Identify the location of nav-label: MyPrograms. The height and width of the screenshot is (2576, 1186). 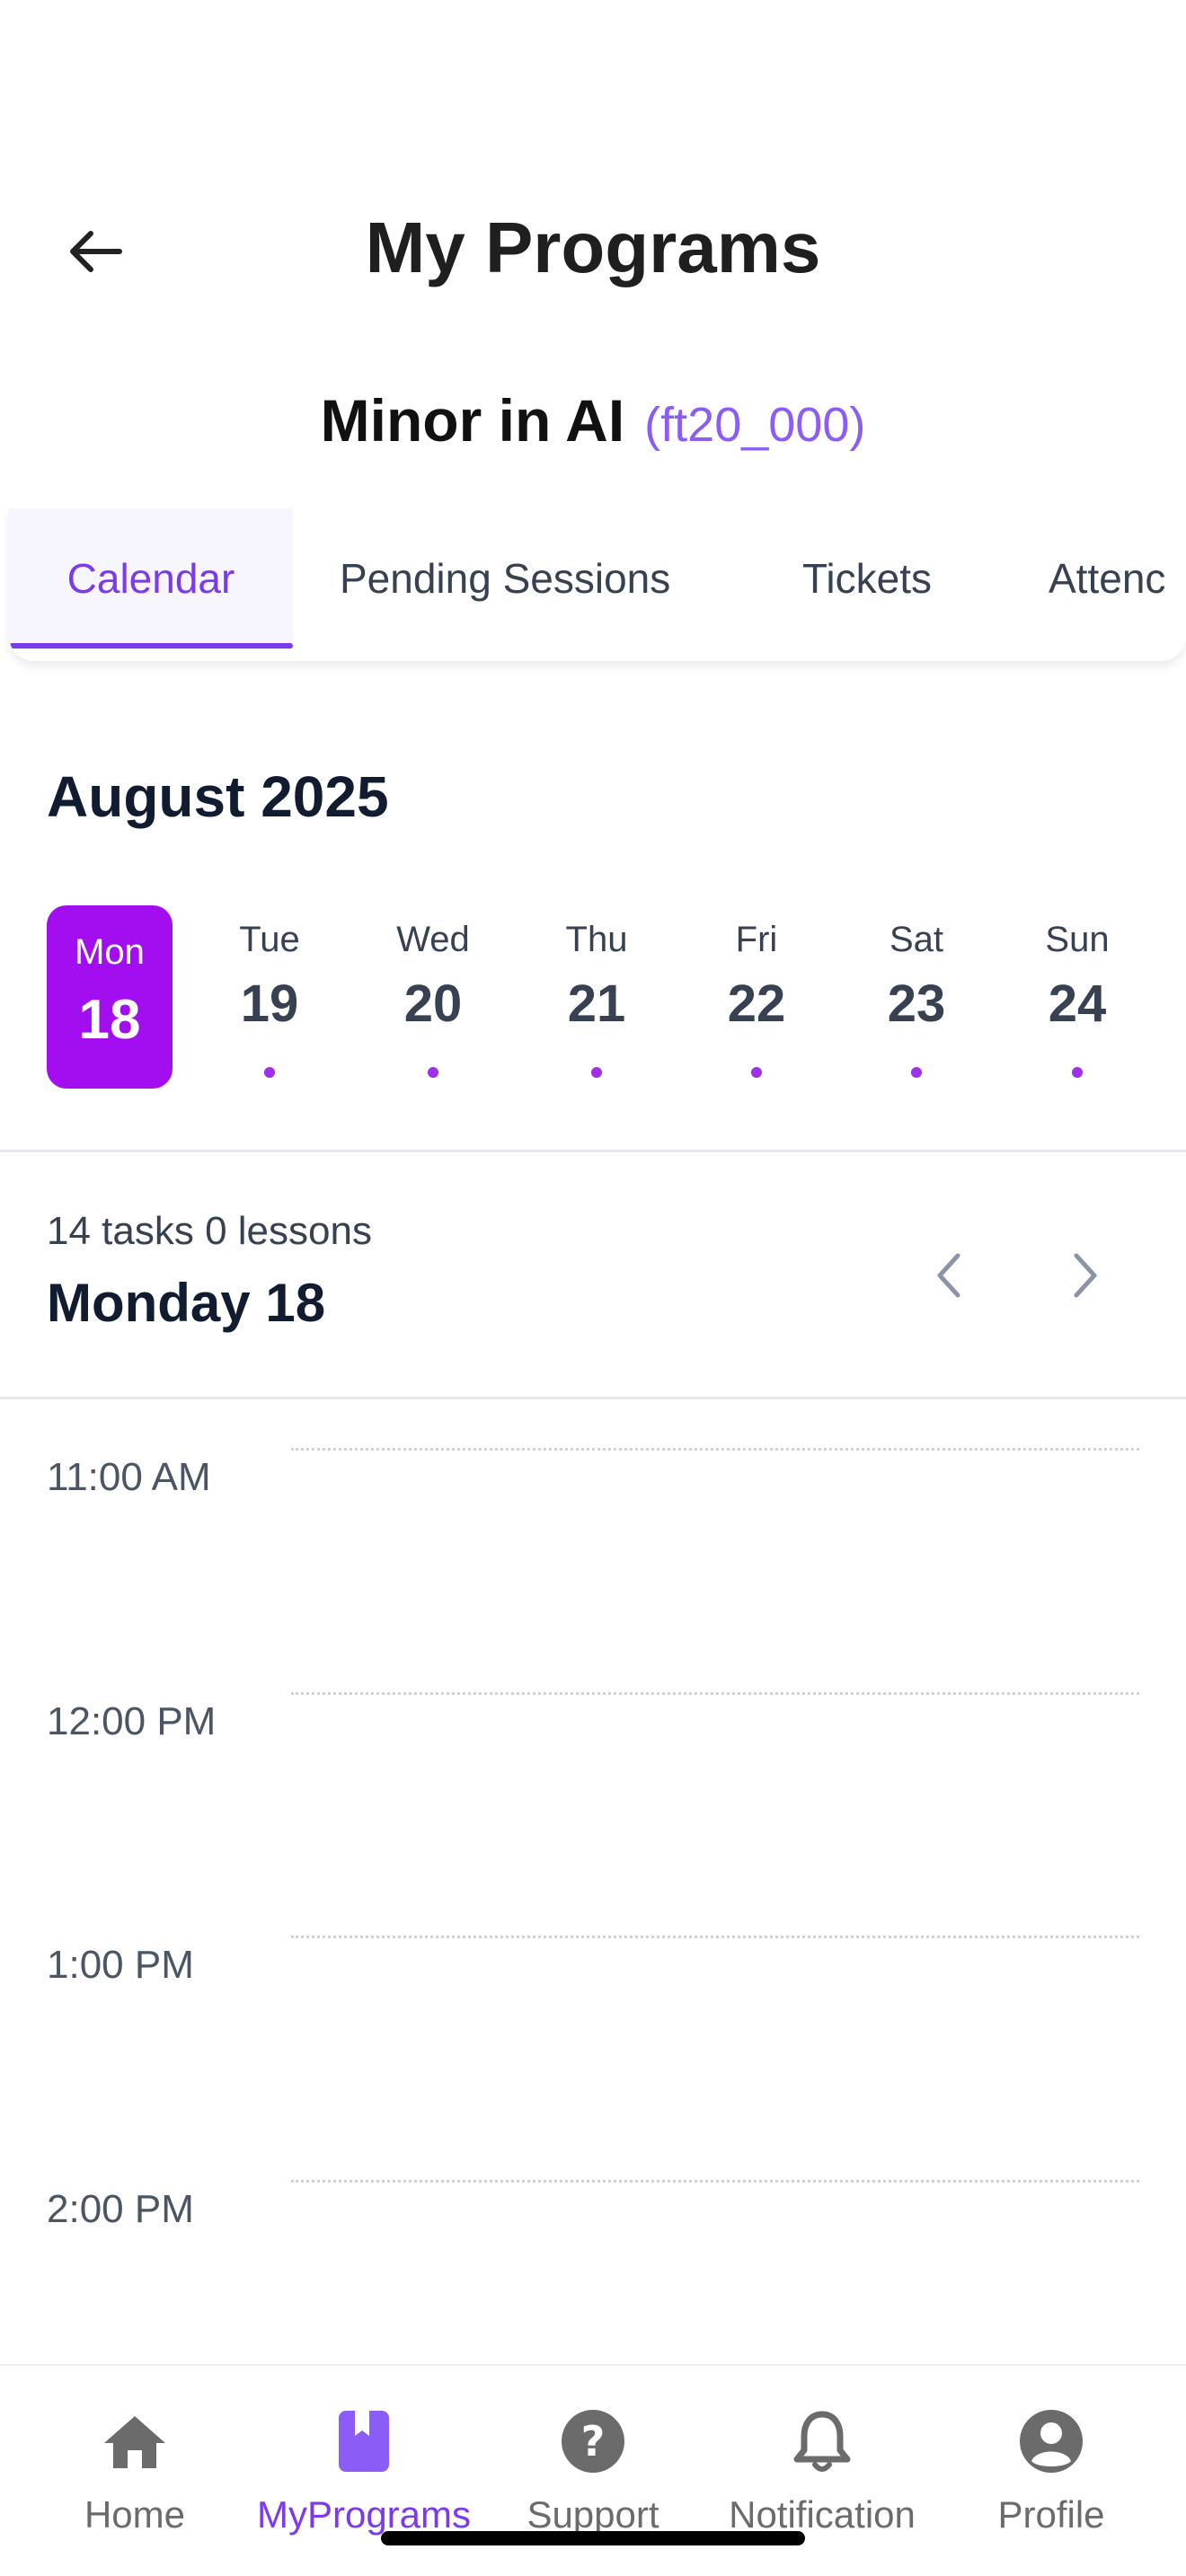
(364, 2514).